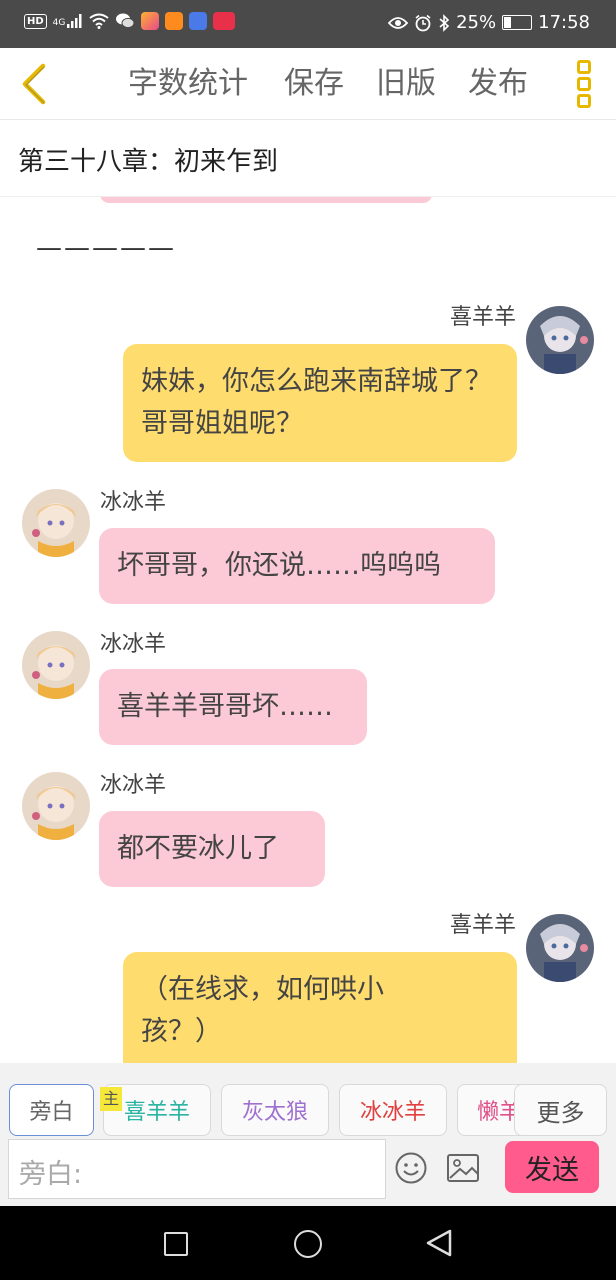 The height and width of the screenshot is (1280, 616). I want to click on wifi-icon, so click(99, 21).